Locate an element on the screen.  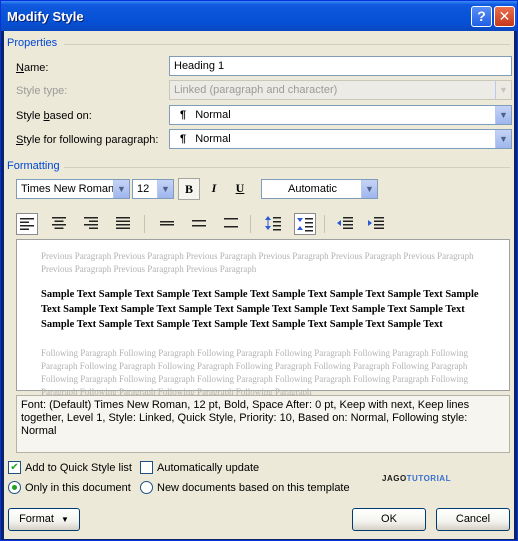
font-size-select: 12 ▼ is located at coordinates (153, 189).